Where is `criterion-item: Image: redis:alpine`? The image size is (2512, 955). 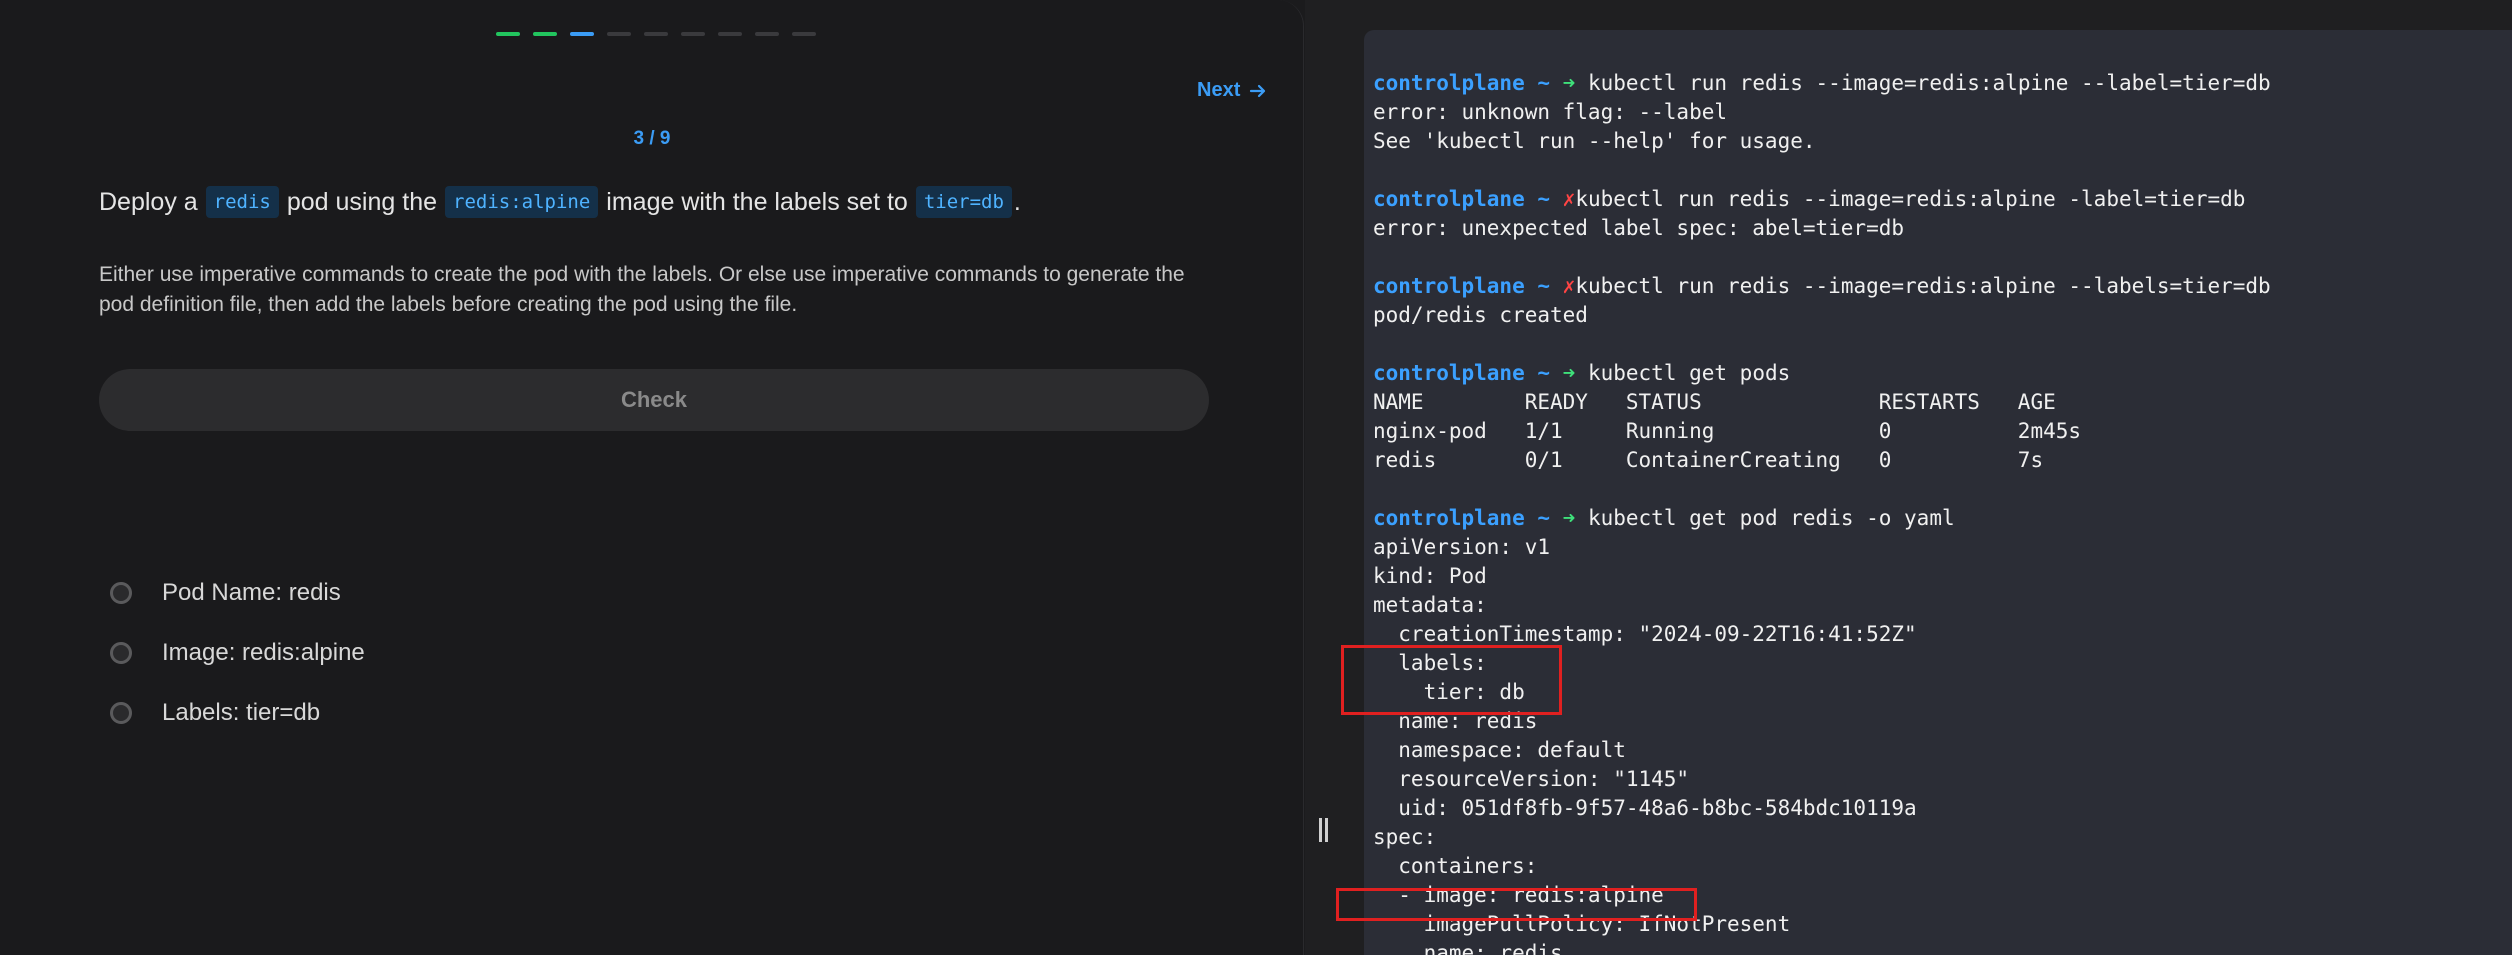
criterion-item: Image: redis:alpine is located at coordinates (237, 653).